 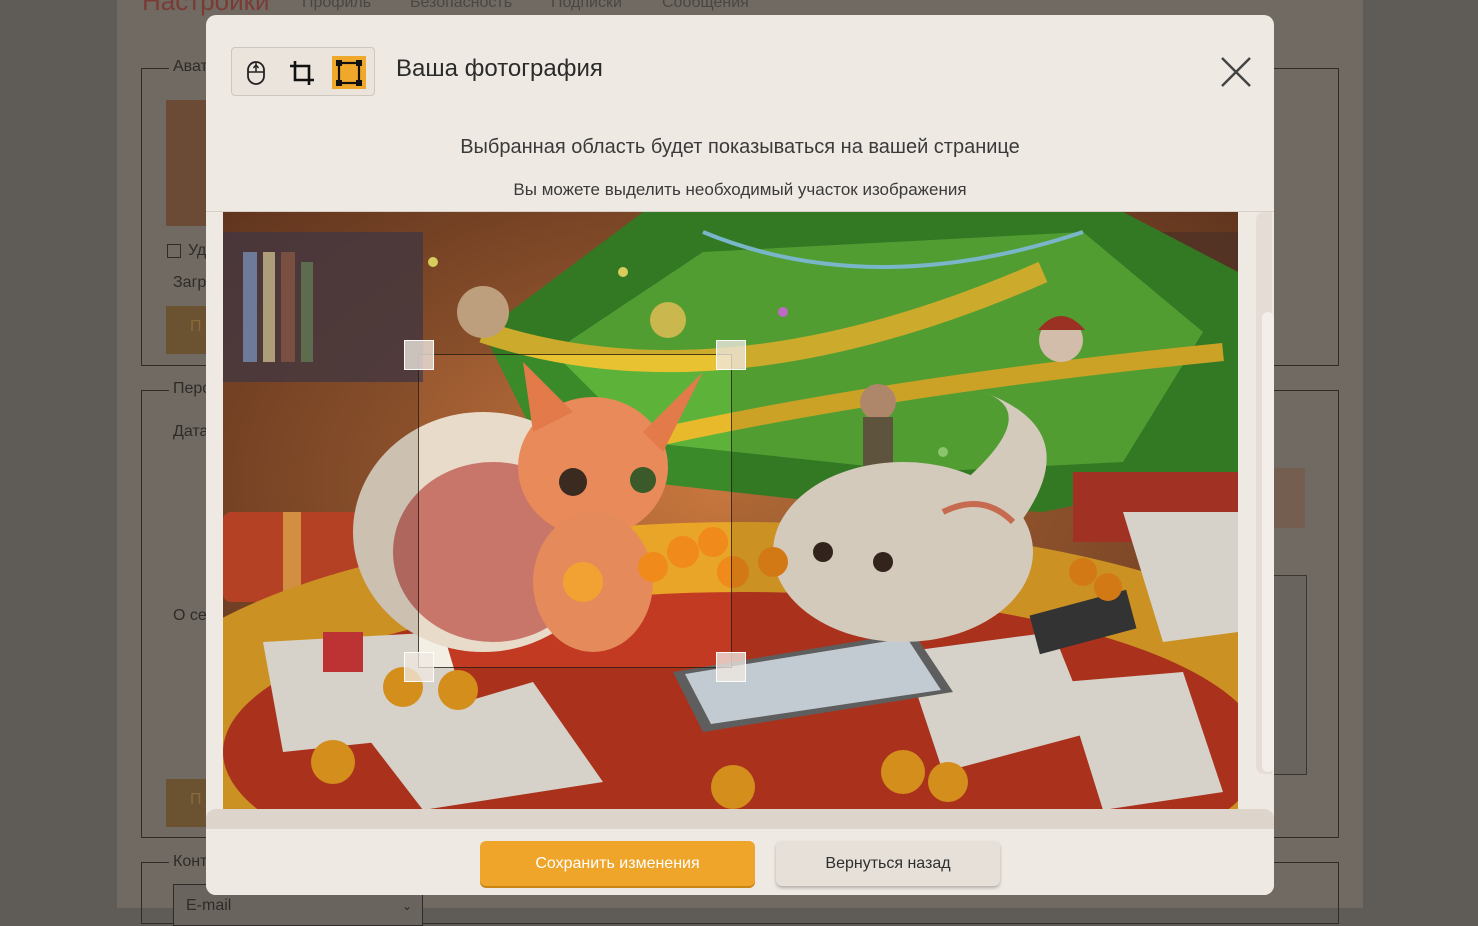 What do you see at coordinates (617, 863) in the screenshot?
I see `save-changes-button: Сохранить изменения` at bounding box center [617, 863].